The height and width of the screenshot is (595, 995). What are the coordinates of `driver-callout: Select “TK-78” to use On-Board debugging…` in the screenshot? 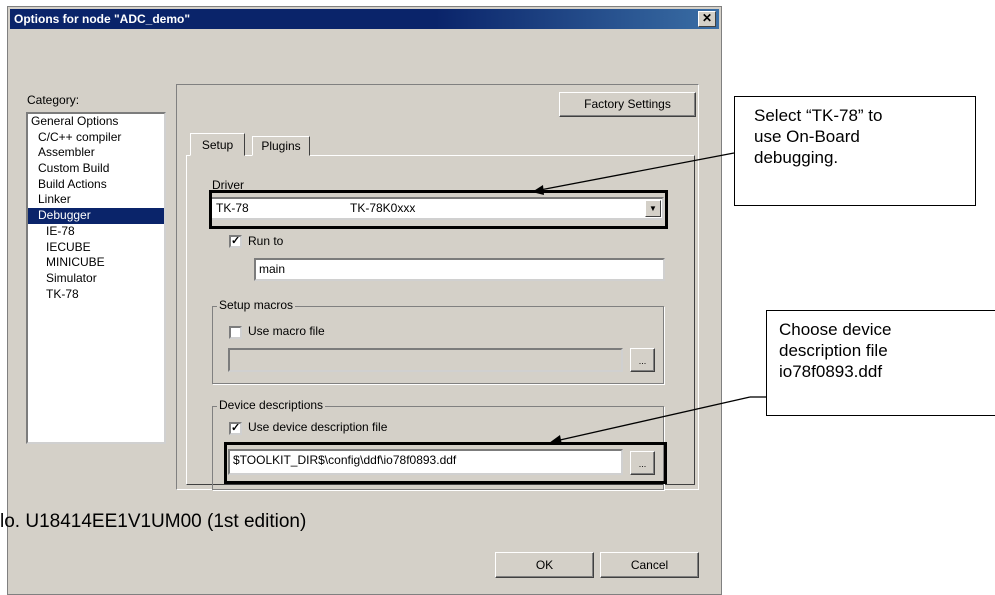 It's located at (855, 151).